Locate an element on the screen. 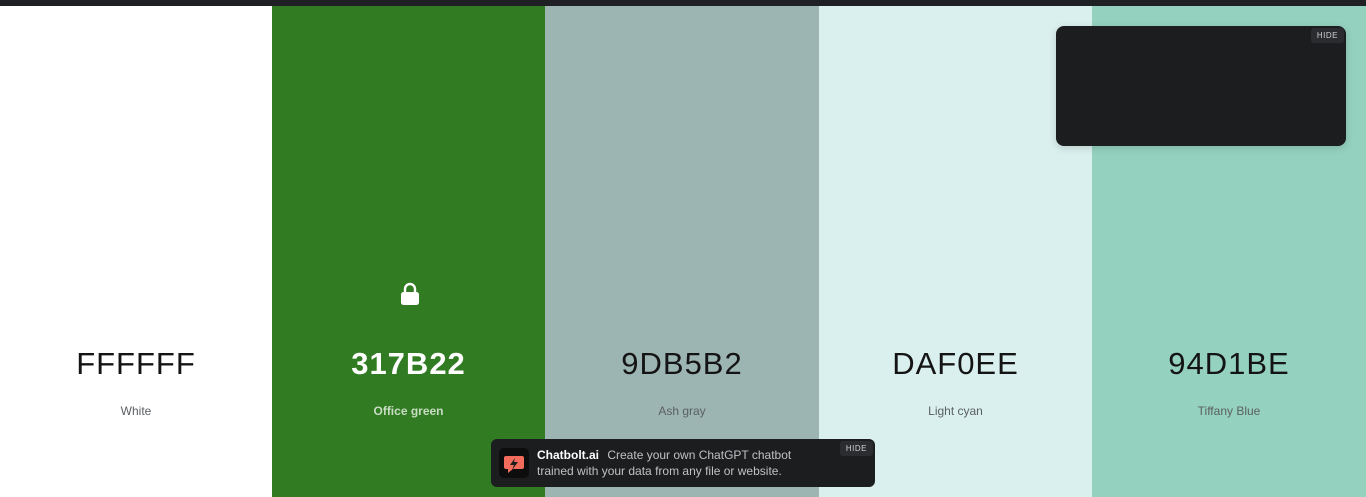  swatch-hex: 94D1BE is located at coordinates (1229, 364).